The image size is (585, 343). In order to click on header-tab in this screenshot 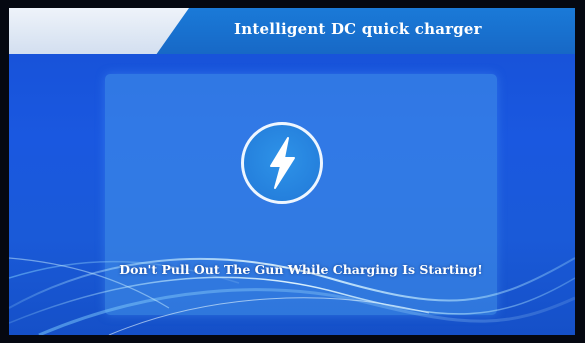, I will do `click(99, 31)`.